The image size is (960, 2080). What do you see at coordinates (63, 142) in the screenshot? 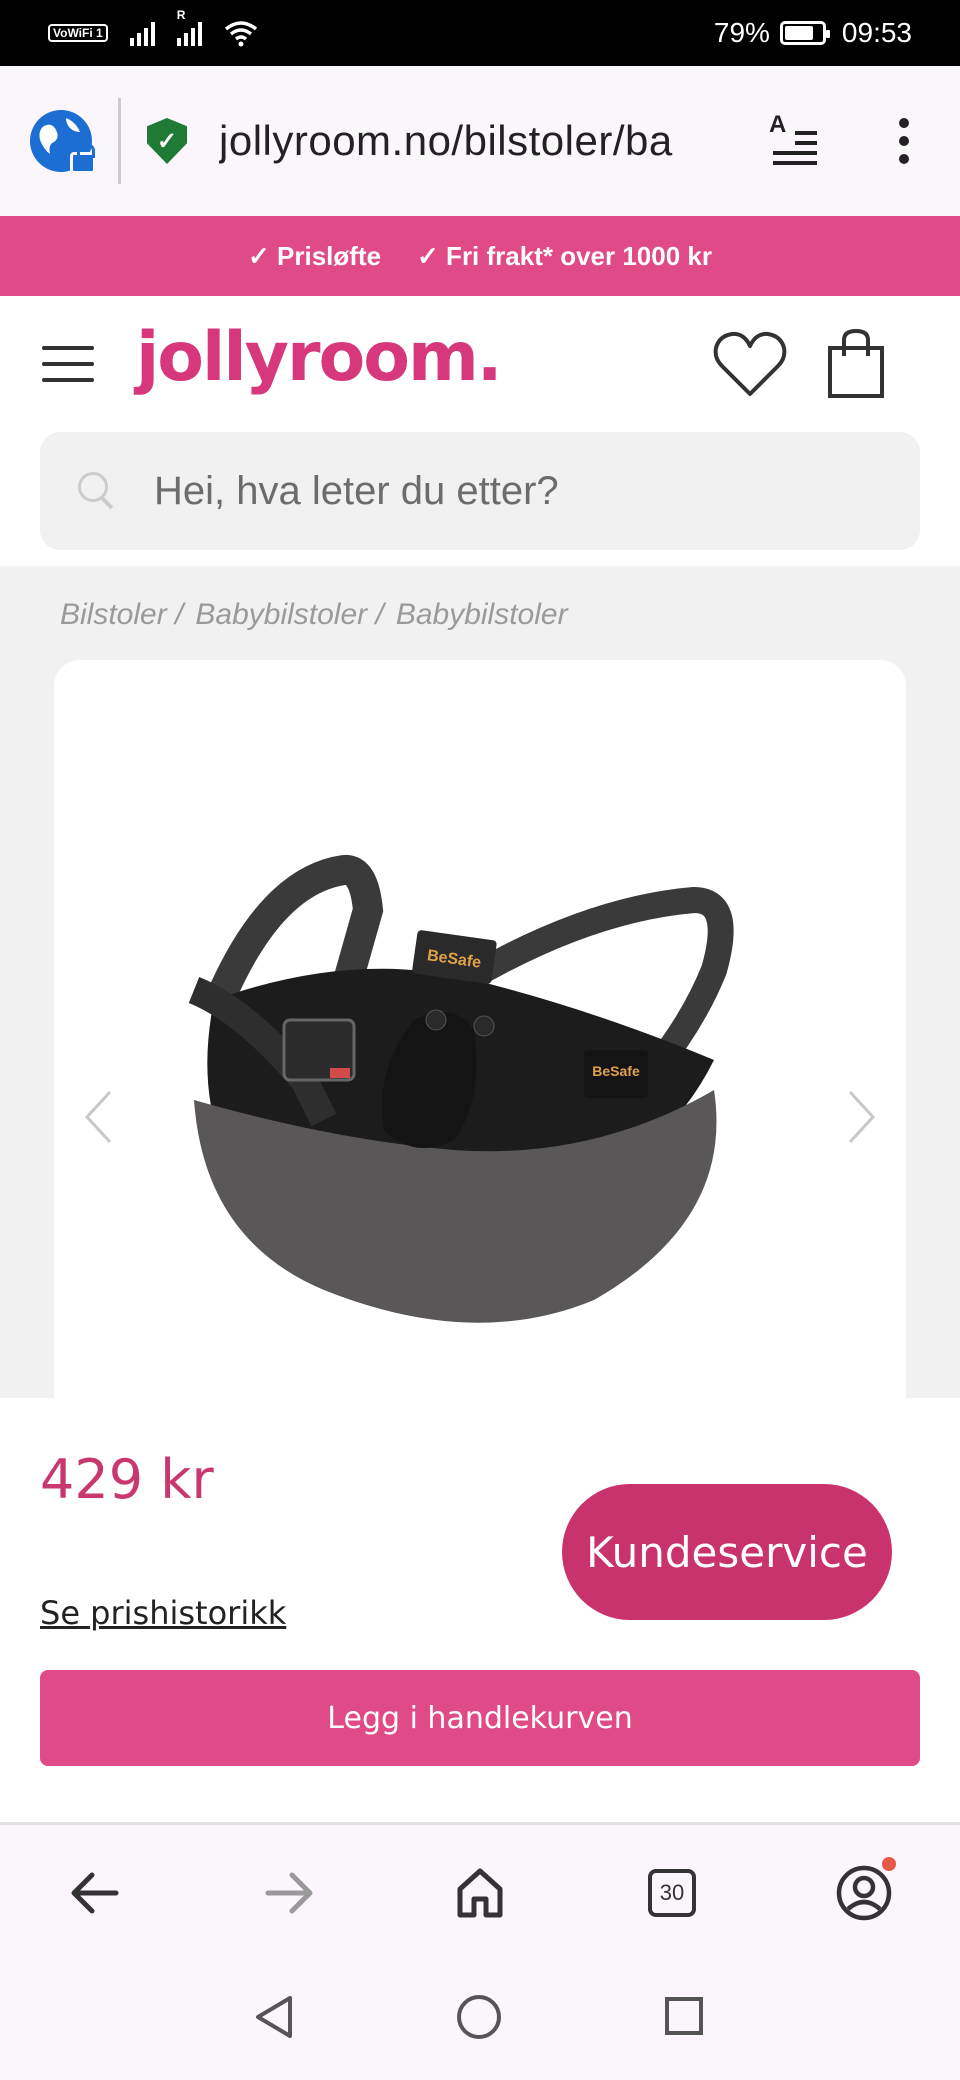
I see `globe-lock-icon` at bounding box center [63, 142].